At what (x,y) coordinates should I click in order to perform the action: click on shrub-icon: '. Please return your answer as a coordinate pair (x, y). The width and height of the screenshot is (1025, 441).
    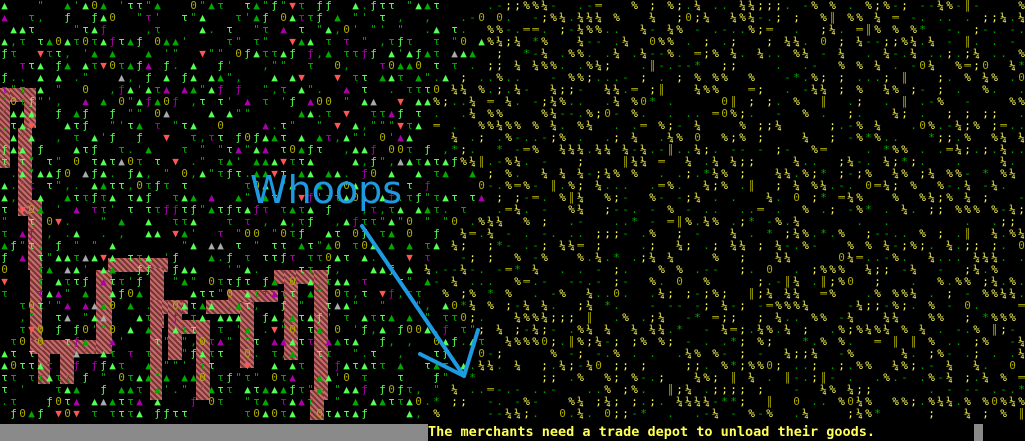
    Looking at the image, I should click on (49, 306).